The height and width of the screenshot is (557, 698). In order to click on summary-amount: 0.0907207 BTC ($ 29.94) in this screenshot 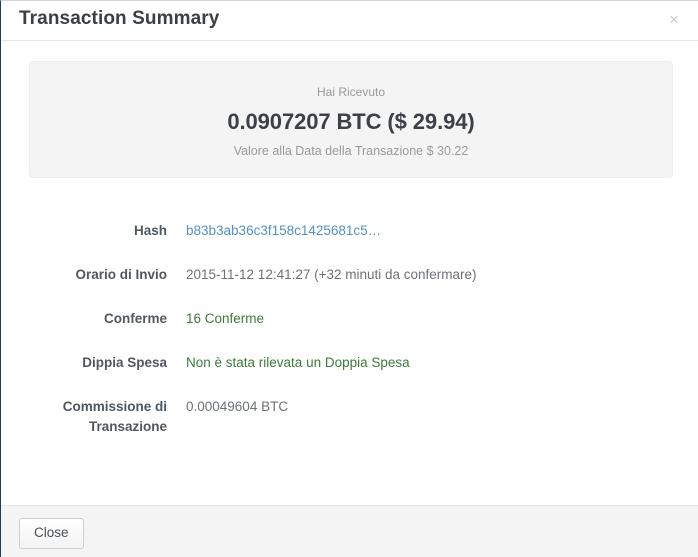, I will do `click(351, 121)`.